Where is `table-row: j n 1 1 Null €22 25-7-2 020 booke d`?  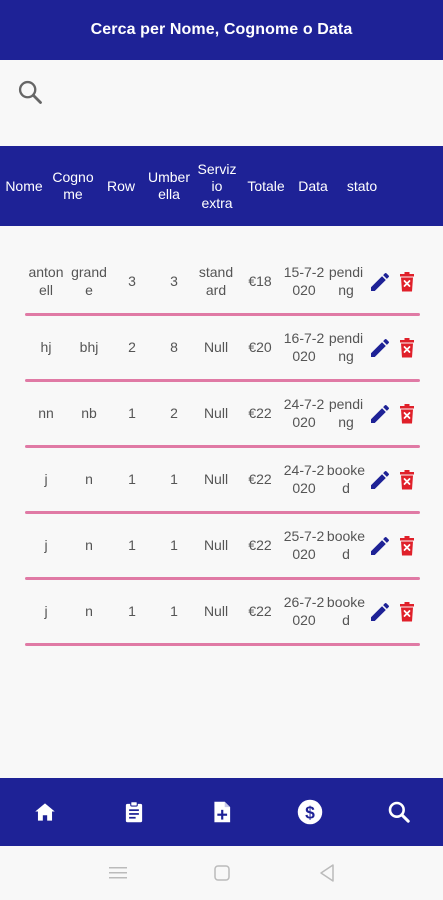
table-row: j n 1 1 Null €22 25-7-2 020 booke d is located at coordinates (221, 545).